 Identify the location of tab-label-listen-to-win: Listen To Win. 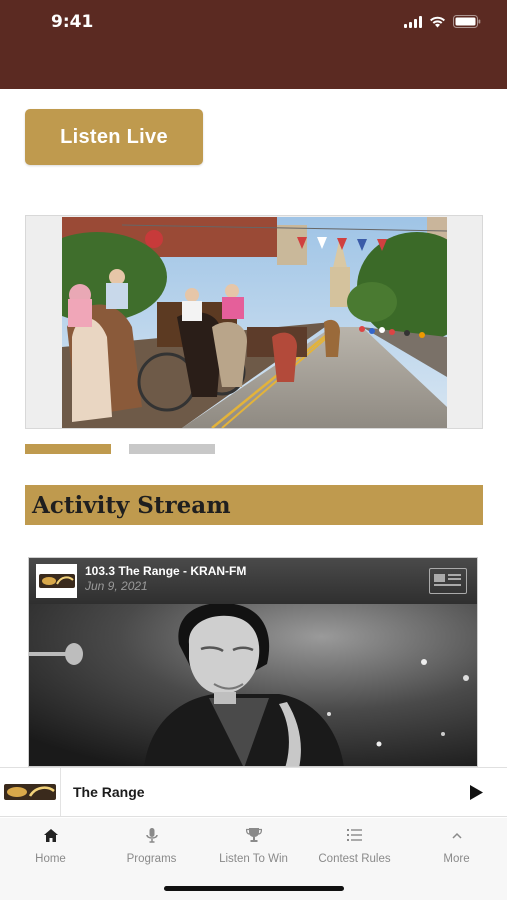
(253, 859).